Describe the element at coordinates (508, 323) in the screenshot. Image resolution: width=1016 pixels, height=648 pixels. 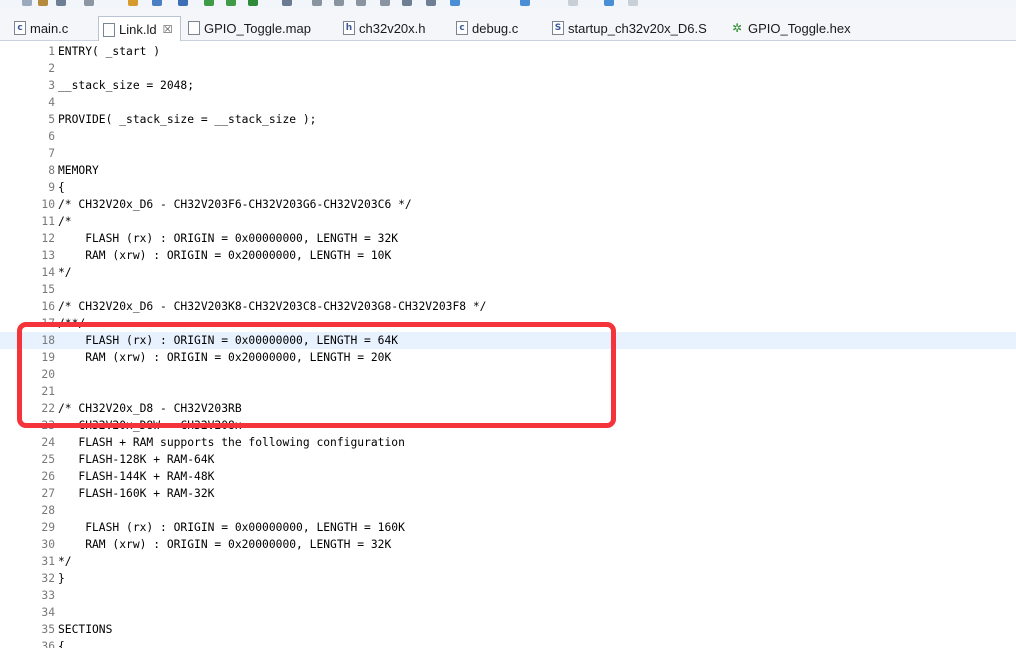
I see `code-line: 17/**/` at that location.